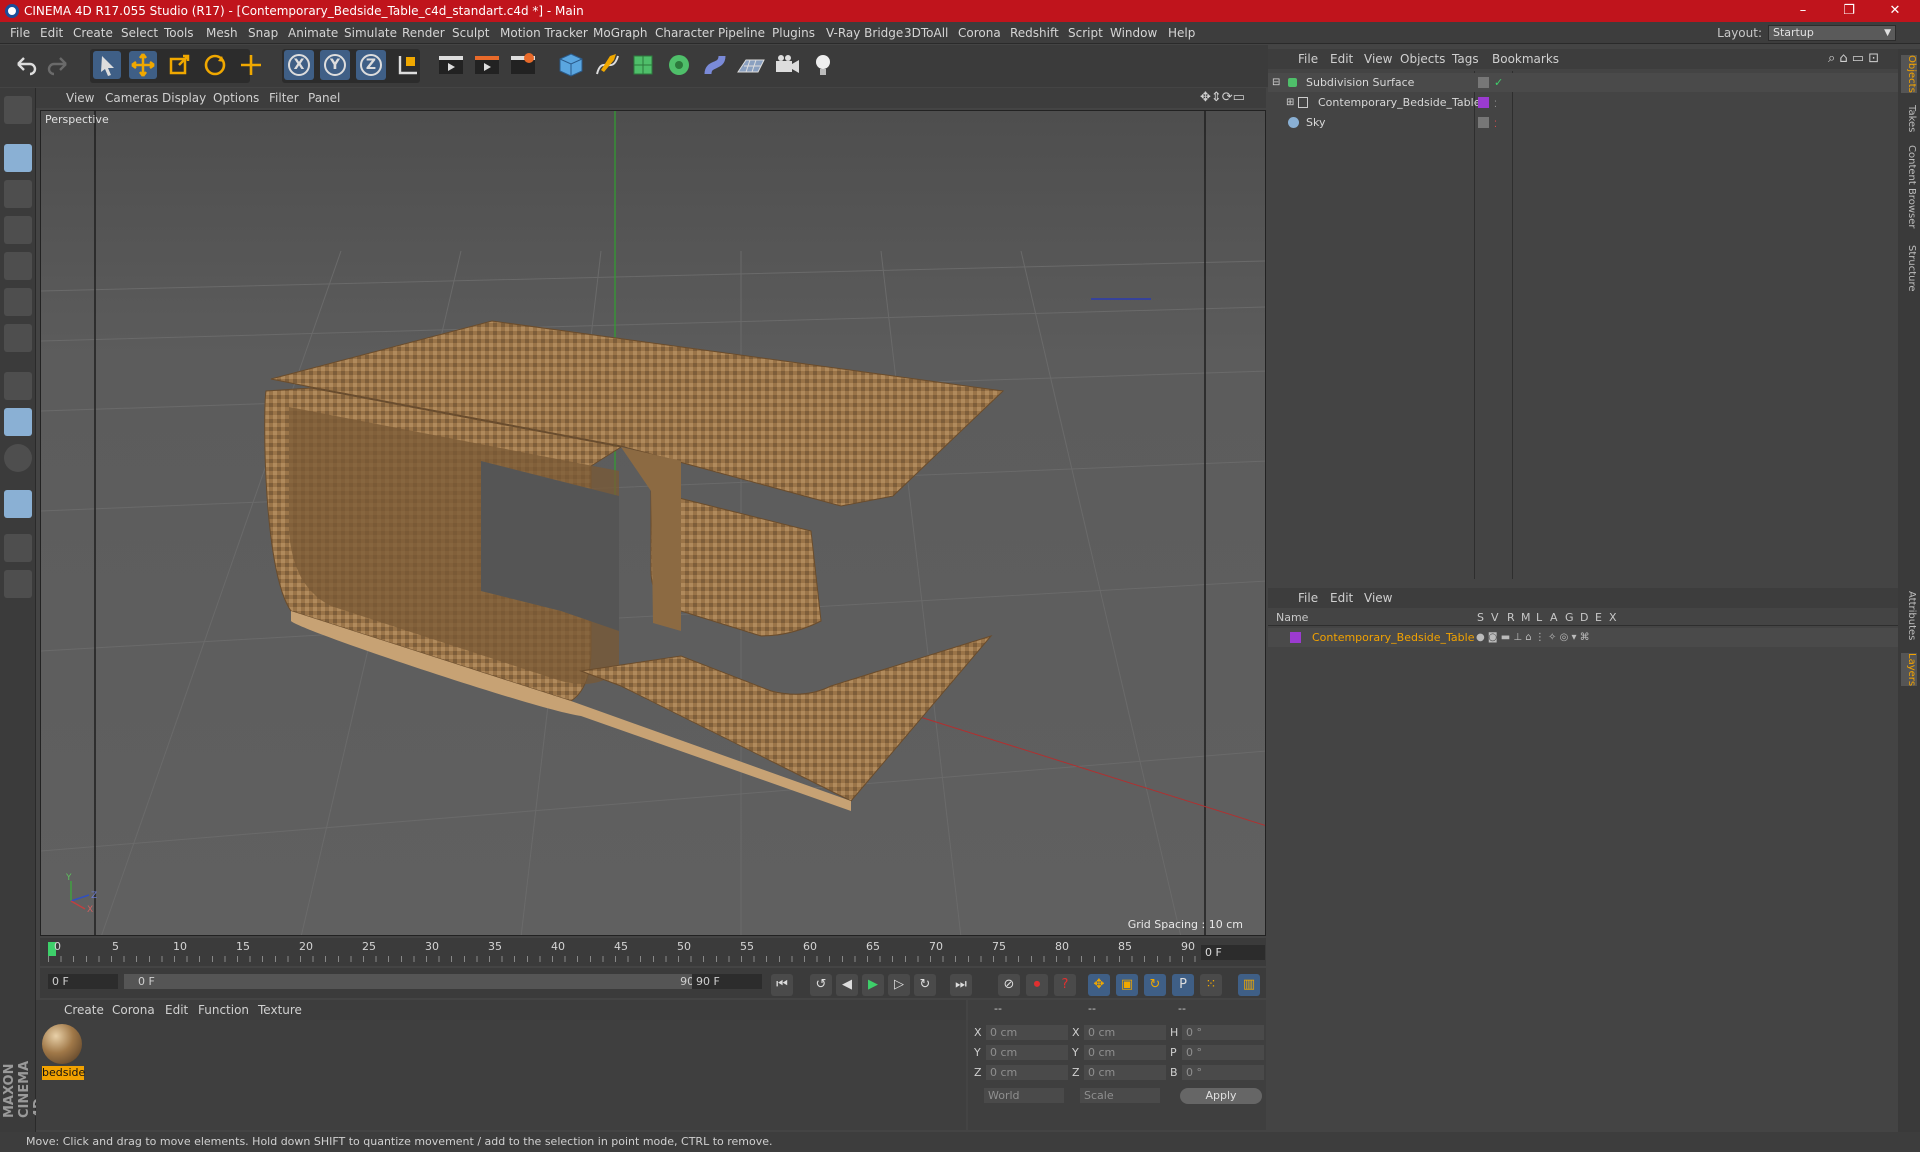 The image size is (1920, 1152). Describe the element at coordinates (470, 33) in the screenshot. I see `menu-sculpt: Sculpt` at that location.